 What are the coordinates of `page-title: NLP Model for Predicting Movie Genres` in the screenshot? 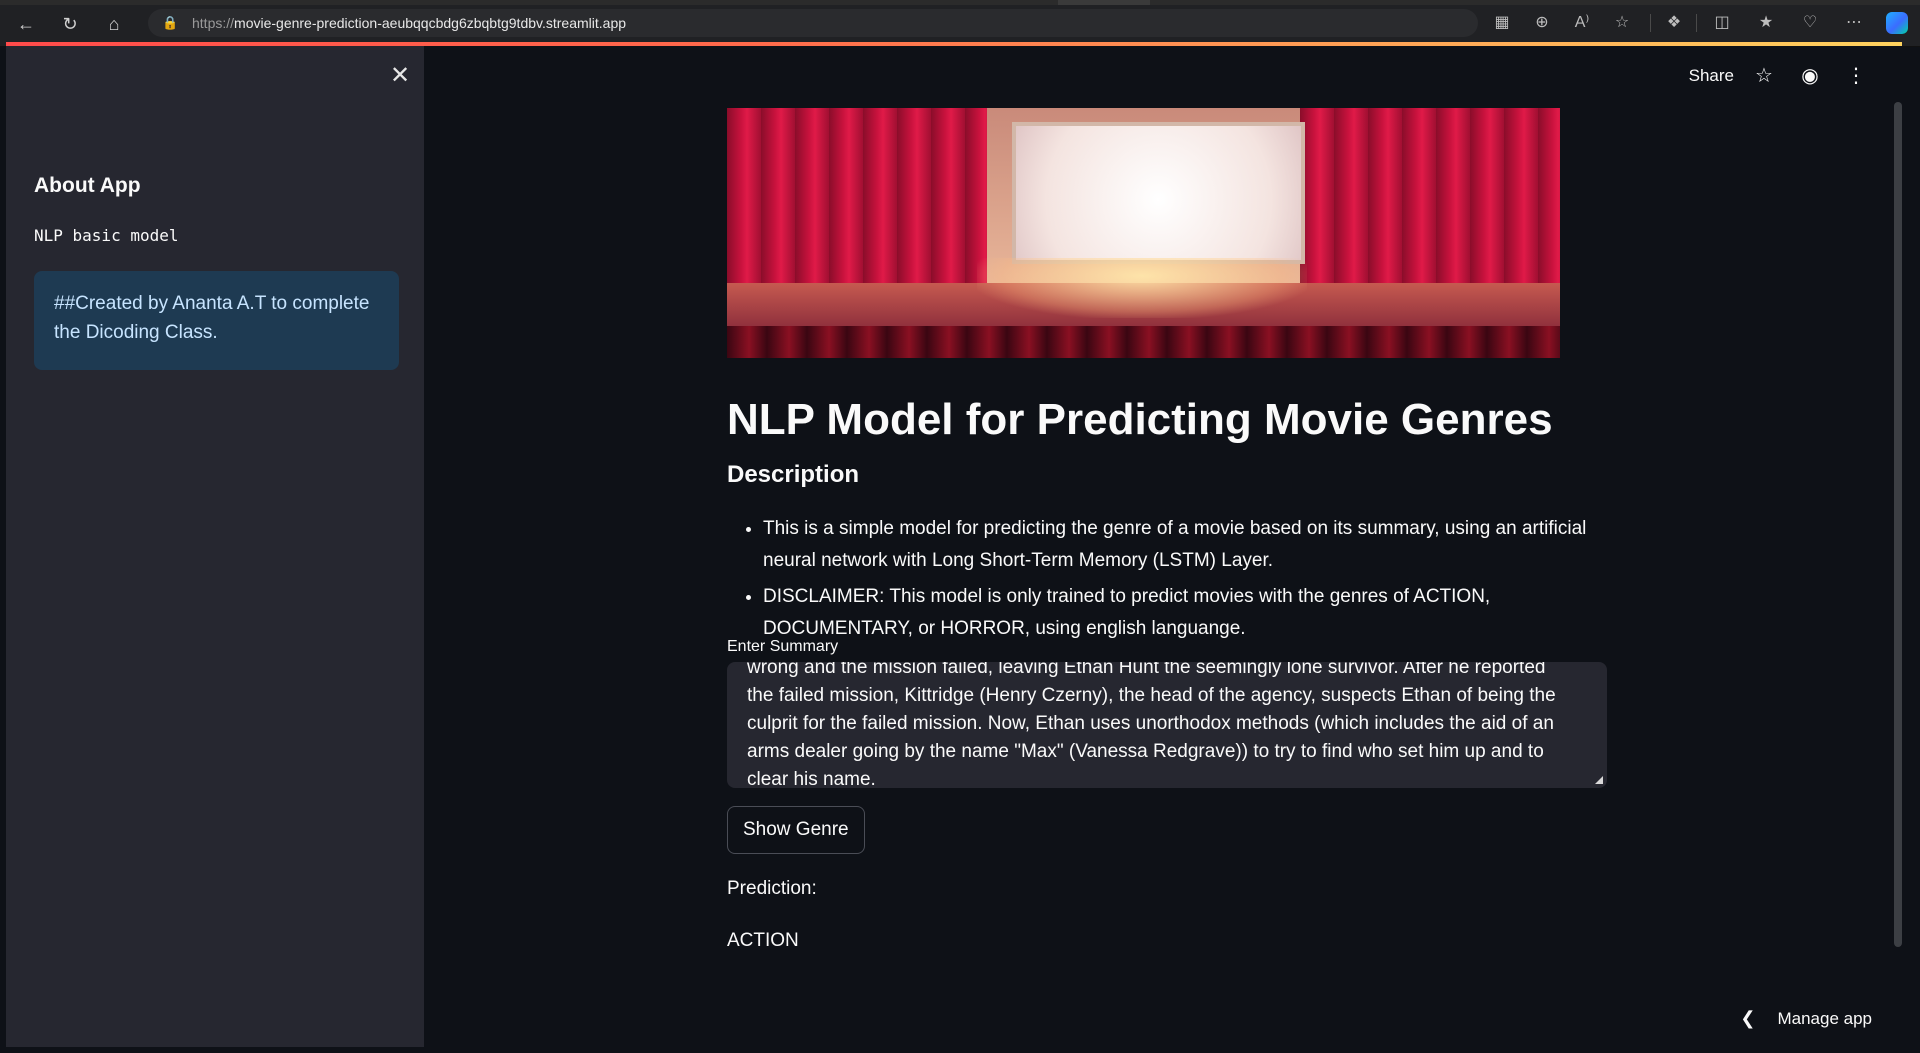 It's located at (1140, 419).